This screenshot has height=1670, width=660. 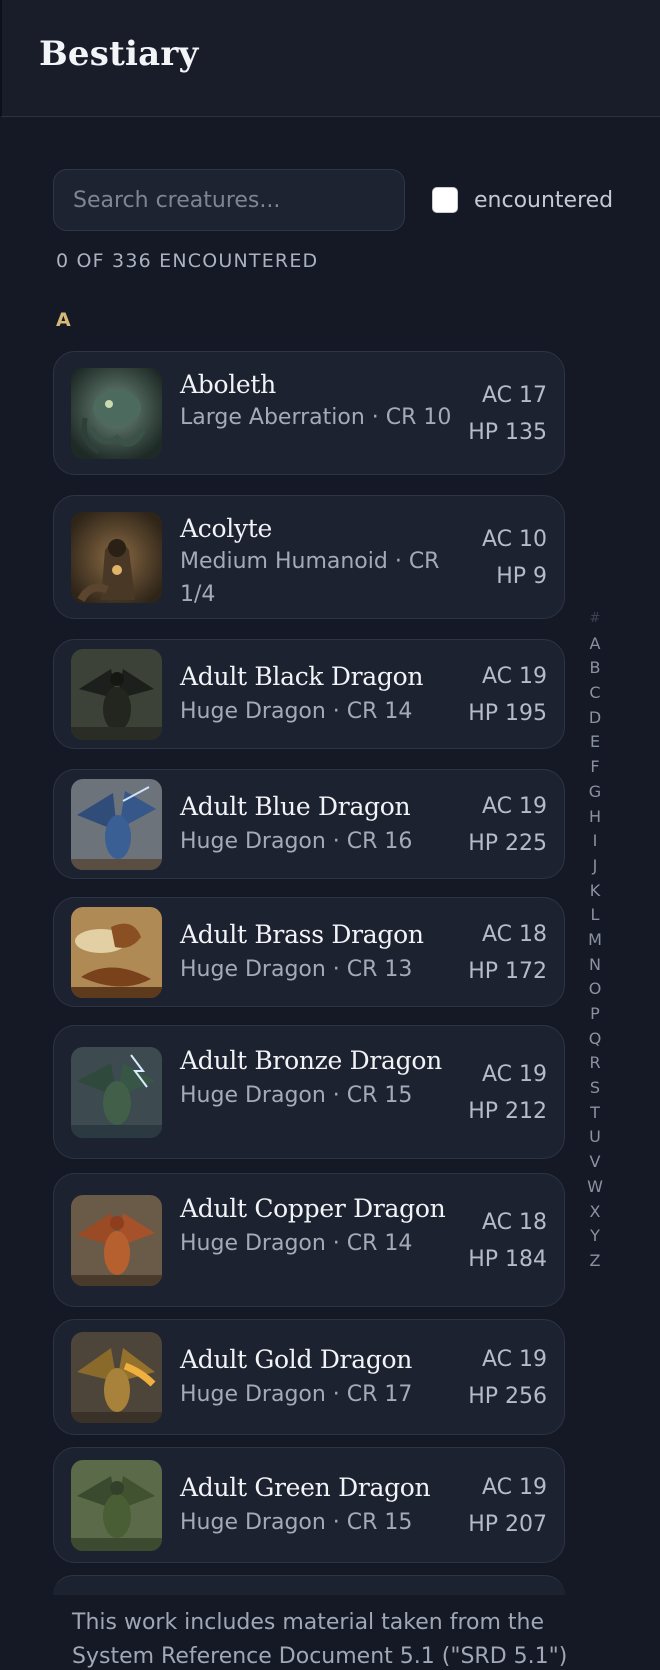 What do you see at coordinates (507, 695) in the screenshot?
I see `creature-stats: AC 19 HP 195` at bounding box center [507, 695].